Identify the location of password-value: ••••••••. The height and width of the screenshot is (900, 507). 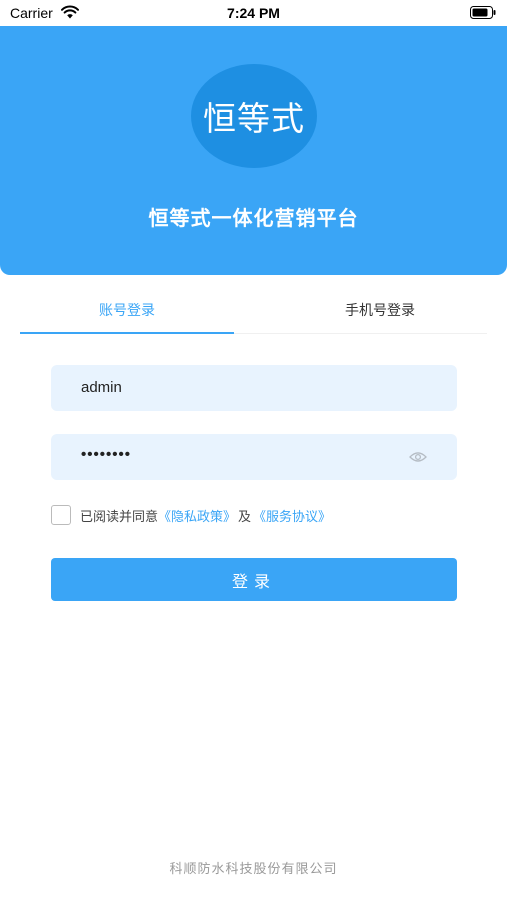
(106, 454).